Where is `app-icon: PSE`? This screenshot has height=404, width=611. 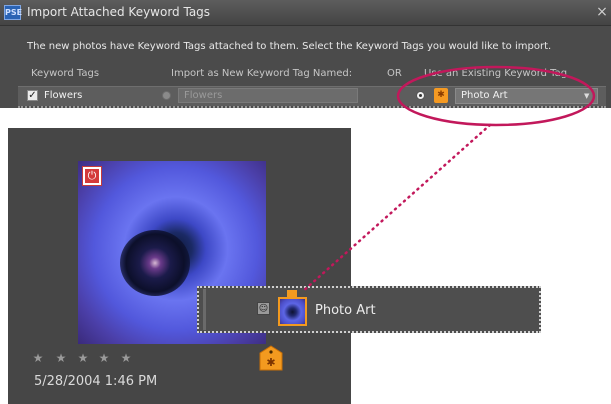 app-icon: PSE is located at coordinates (13, 12).